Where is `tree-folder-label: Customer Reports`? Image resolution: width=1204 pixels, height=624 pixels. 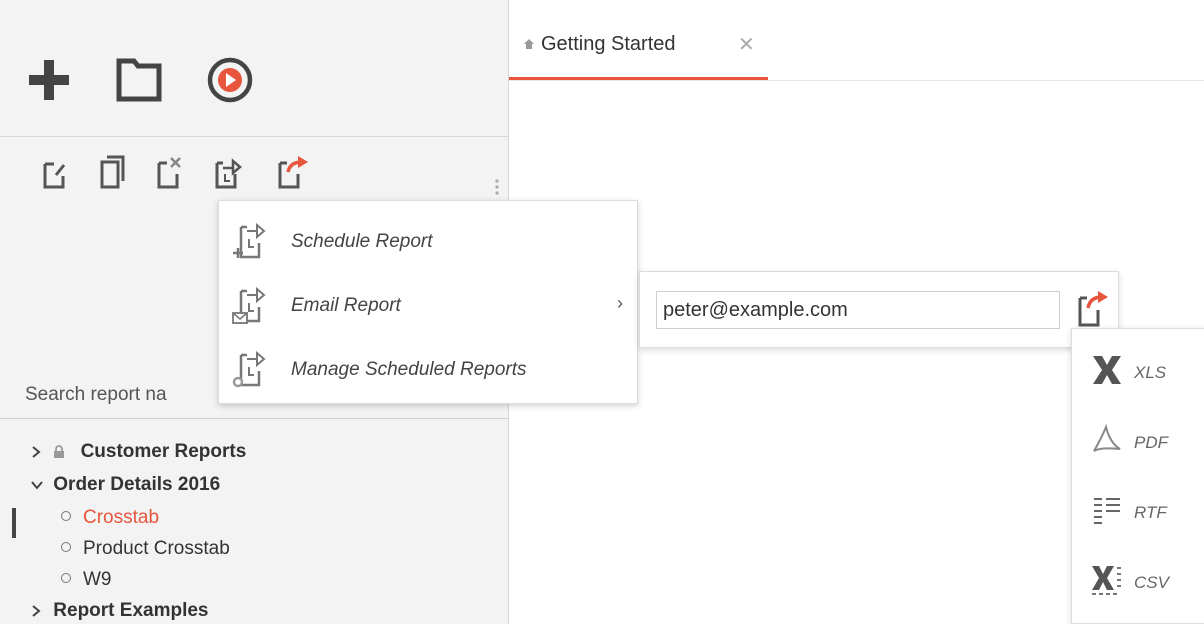
tree-folder-label: Customer Reports is located at coordinates (163, 451).